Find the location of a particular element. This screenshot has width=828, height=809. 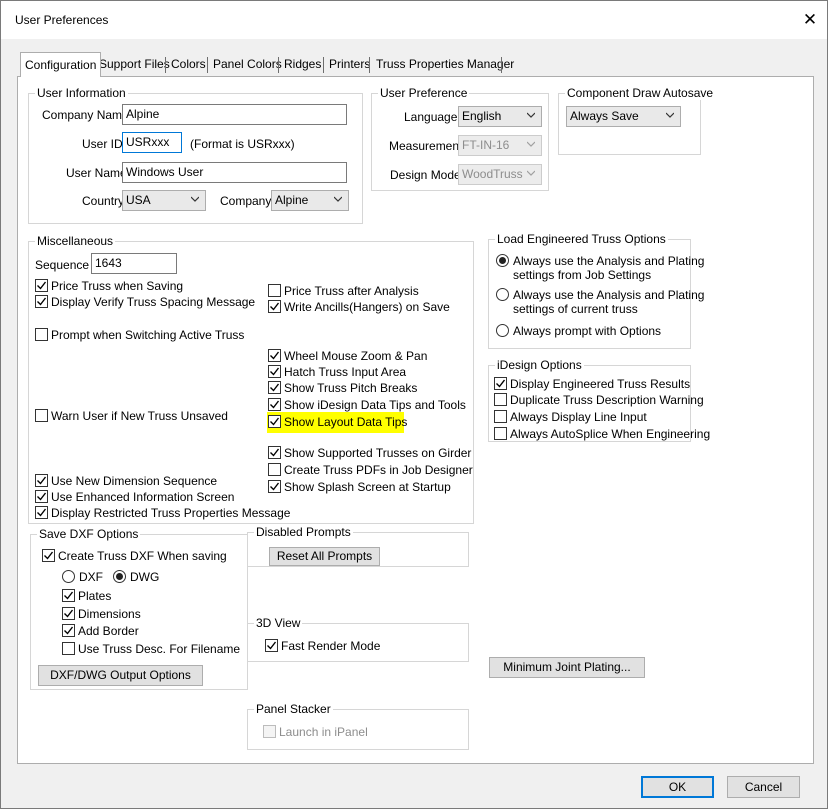

checkbox-label: Write Ancills(Hangers) on Save is located at coordinates (367, 307).